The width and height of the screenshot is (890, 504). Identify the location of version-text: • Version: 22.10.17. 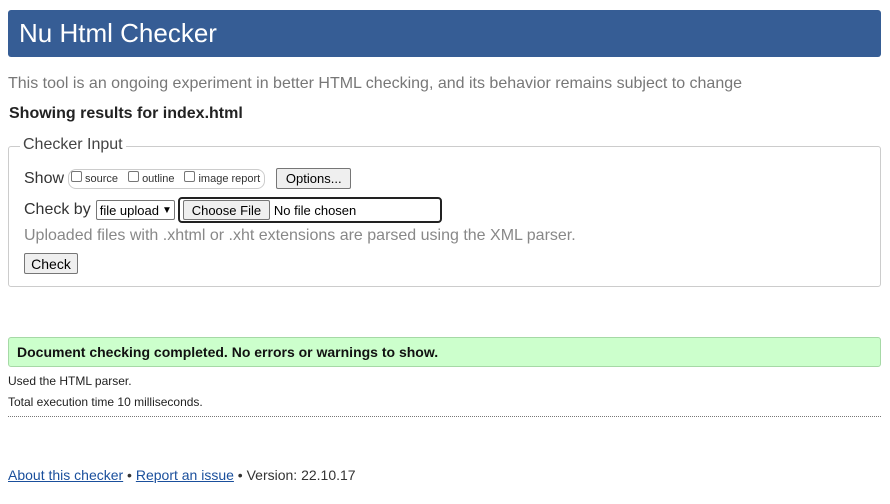
(294, 475).